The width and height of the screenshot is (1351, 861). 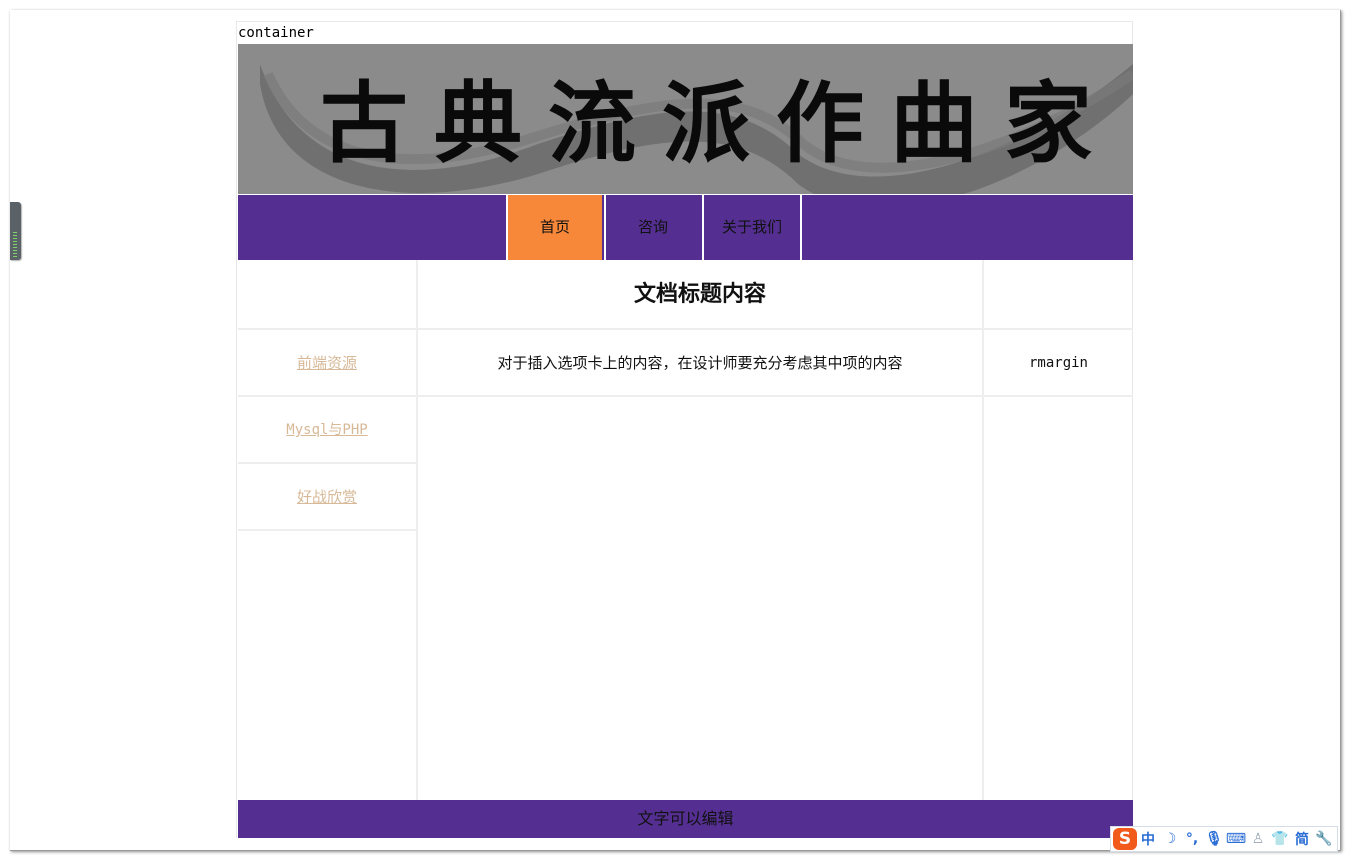 I want to click on nav-item-about: 关于我们, so click(x=752, y=227).